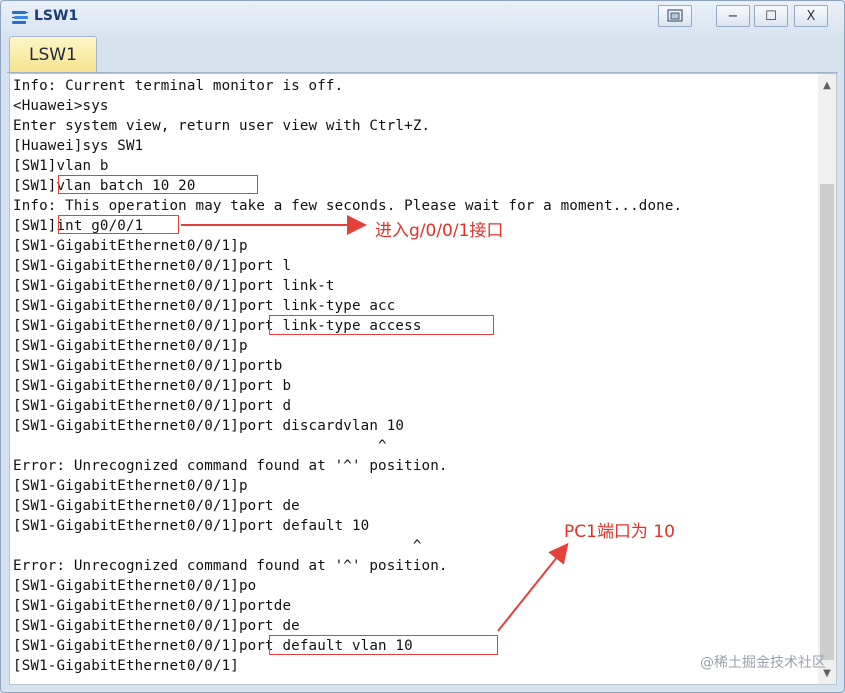  Describe the element at coordinates (763, 663) in the screenshot. I see `watermark: @稀土掘金技术社区` at that location.